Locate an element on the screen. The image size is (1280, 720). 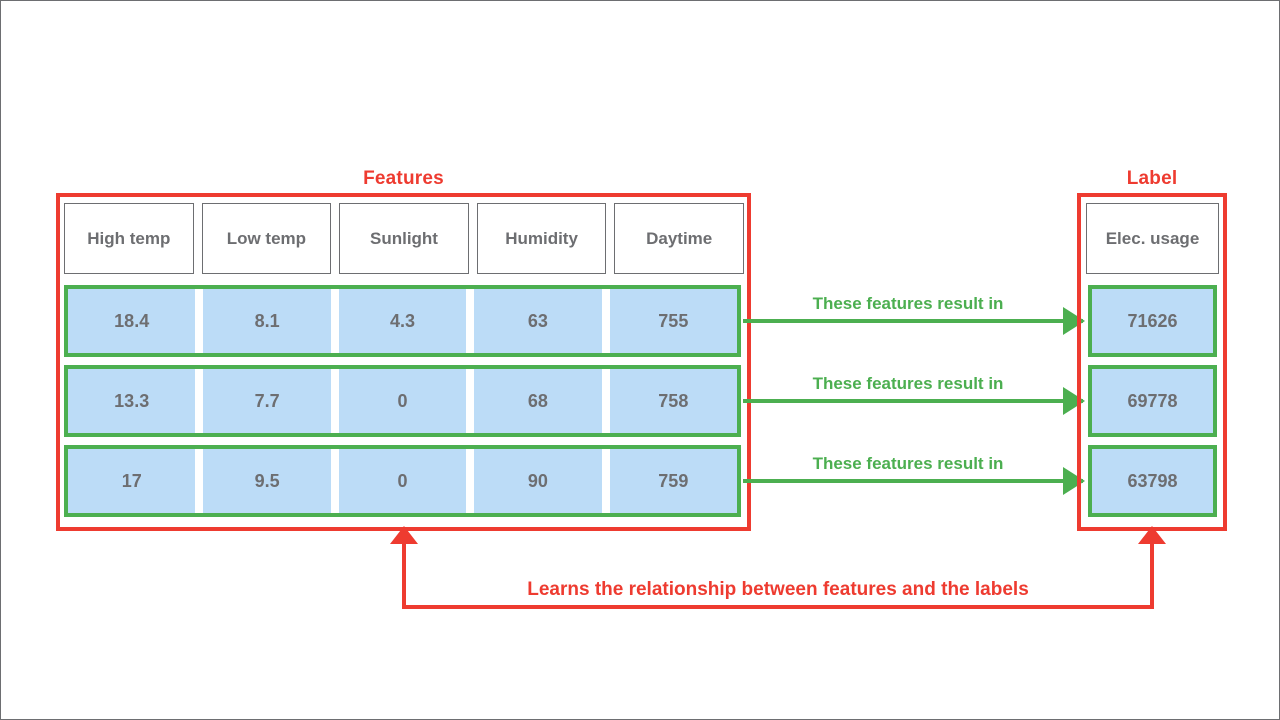
features-cell: 63 is located at coordinates (538, 321).